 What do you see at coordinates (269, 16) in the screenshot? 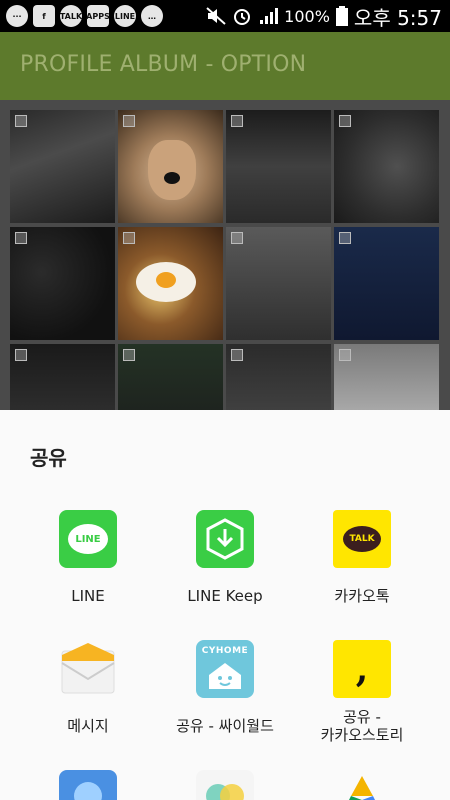
I see `signal-icon` at bounding box center [269, 16].